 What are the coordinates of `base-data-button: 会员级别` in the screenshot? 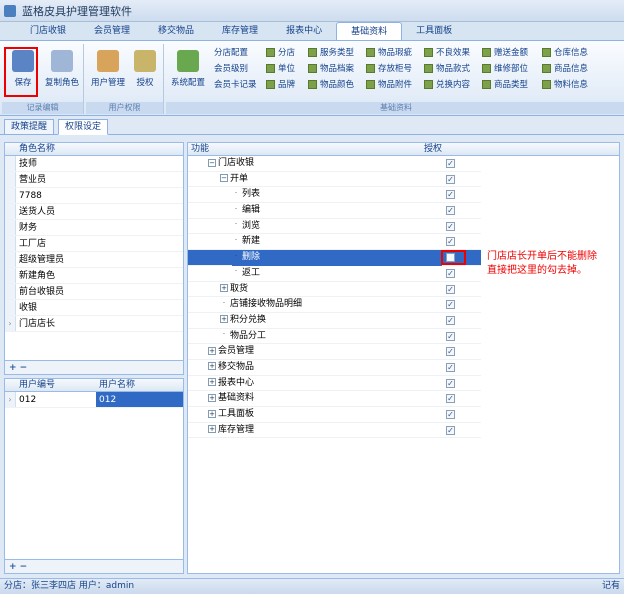 It's located at (231, 69).